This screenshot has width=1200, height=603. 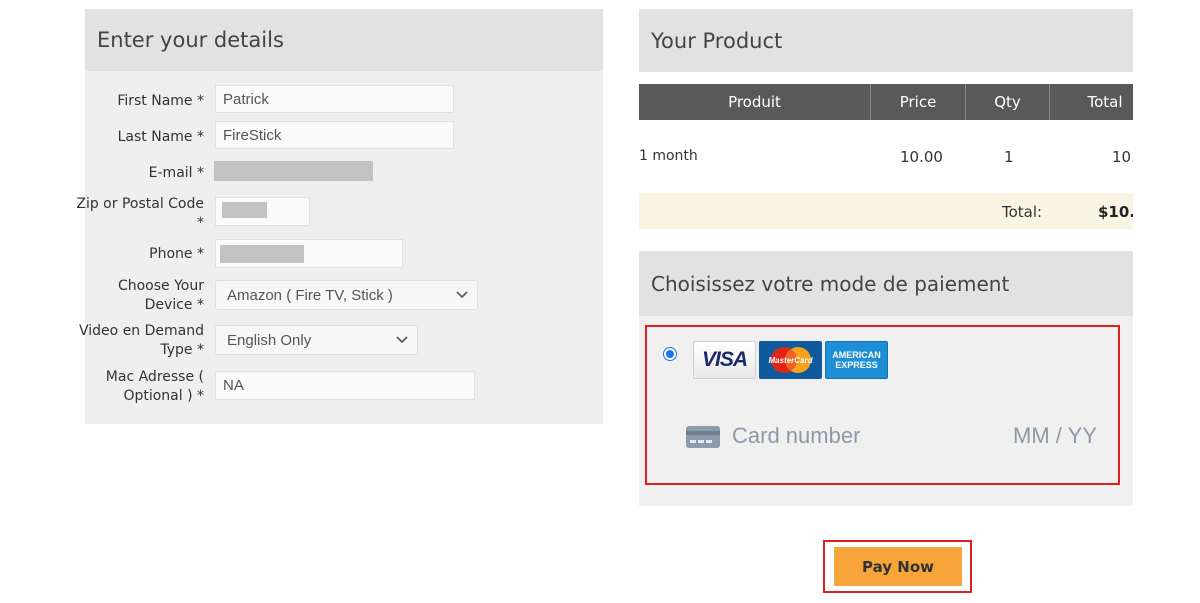 I want to click on mastercard-logo: MasterCard, so click(x=790, y=360).